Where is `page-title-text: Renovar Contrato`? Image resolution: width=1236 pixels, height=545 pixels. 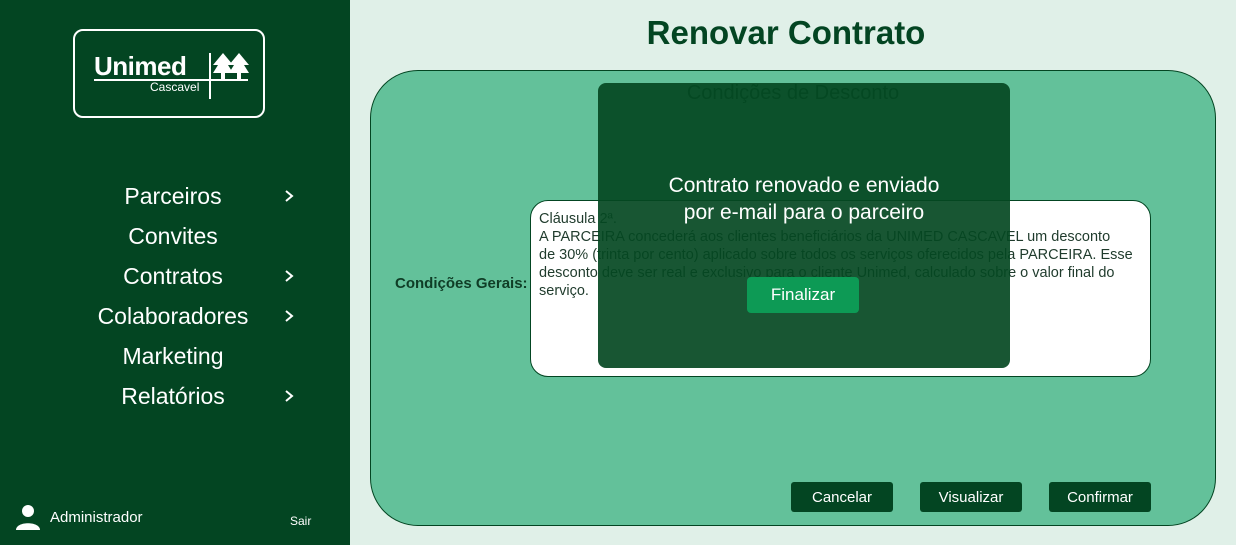
page-title-text: Renovar Contrato is located at coordinates (786, 32).